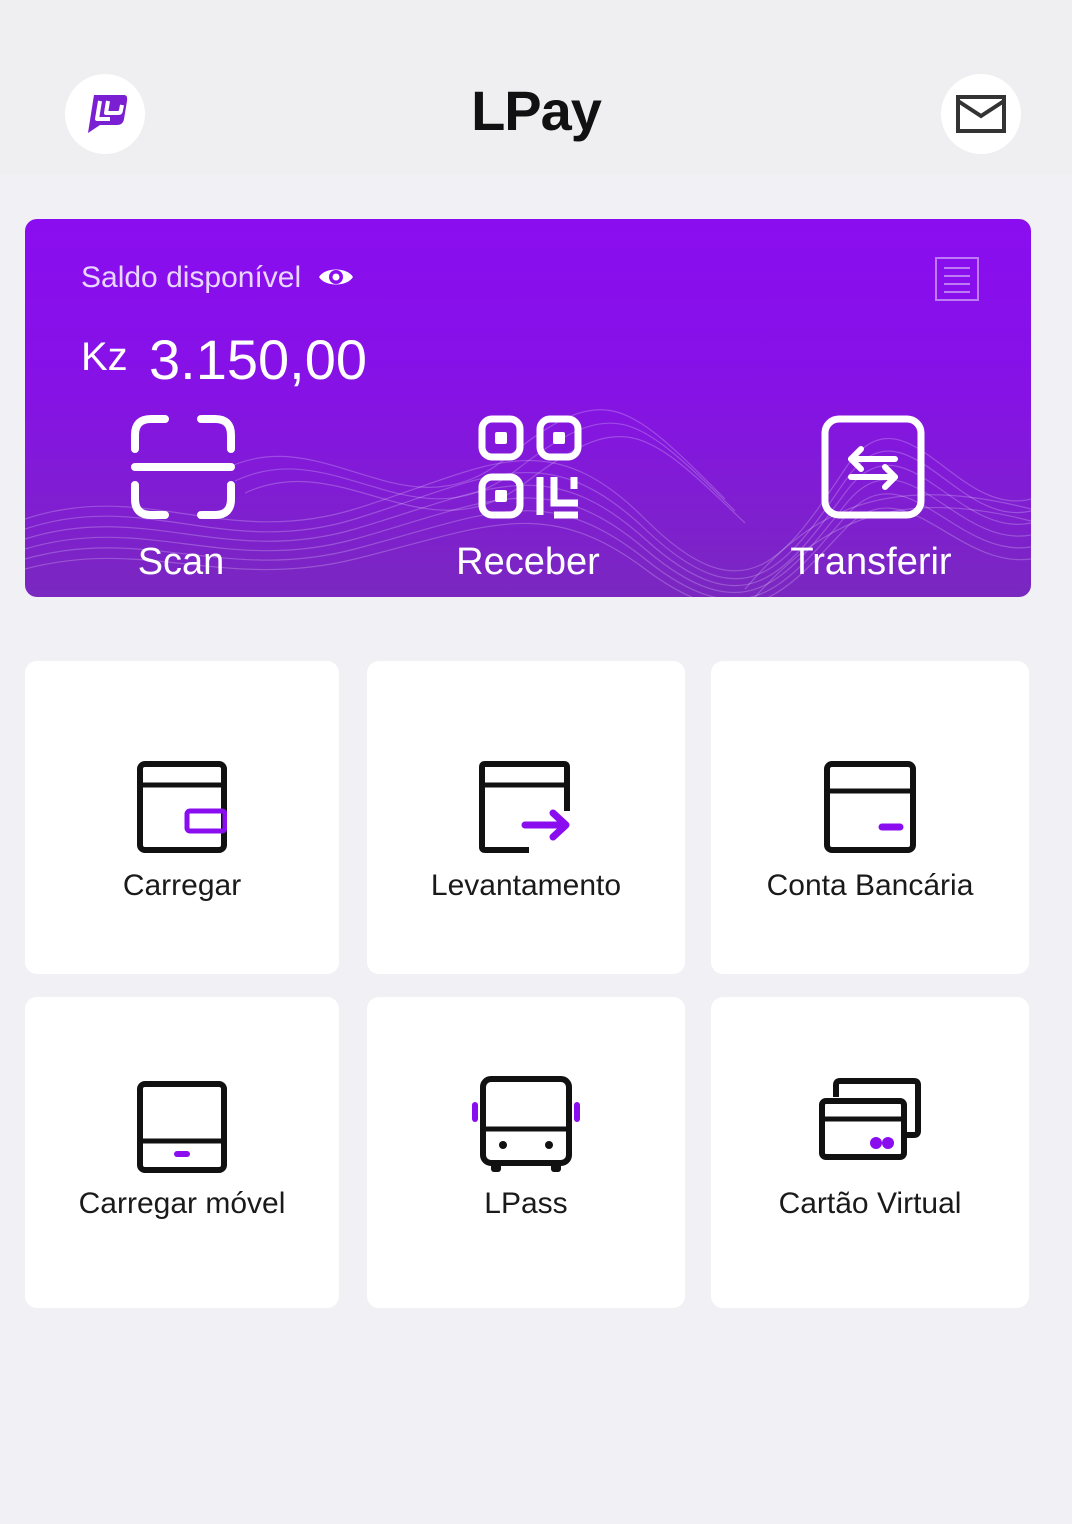 The image size is (1072, 1524). What do you see at coordinates (528, 562) in the screenshot?
I see `receive-label: Receber` at bounding box center [528, 562].